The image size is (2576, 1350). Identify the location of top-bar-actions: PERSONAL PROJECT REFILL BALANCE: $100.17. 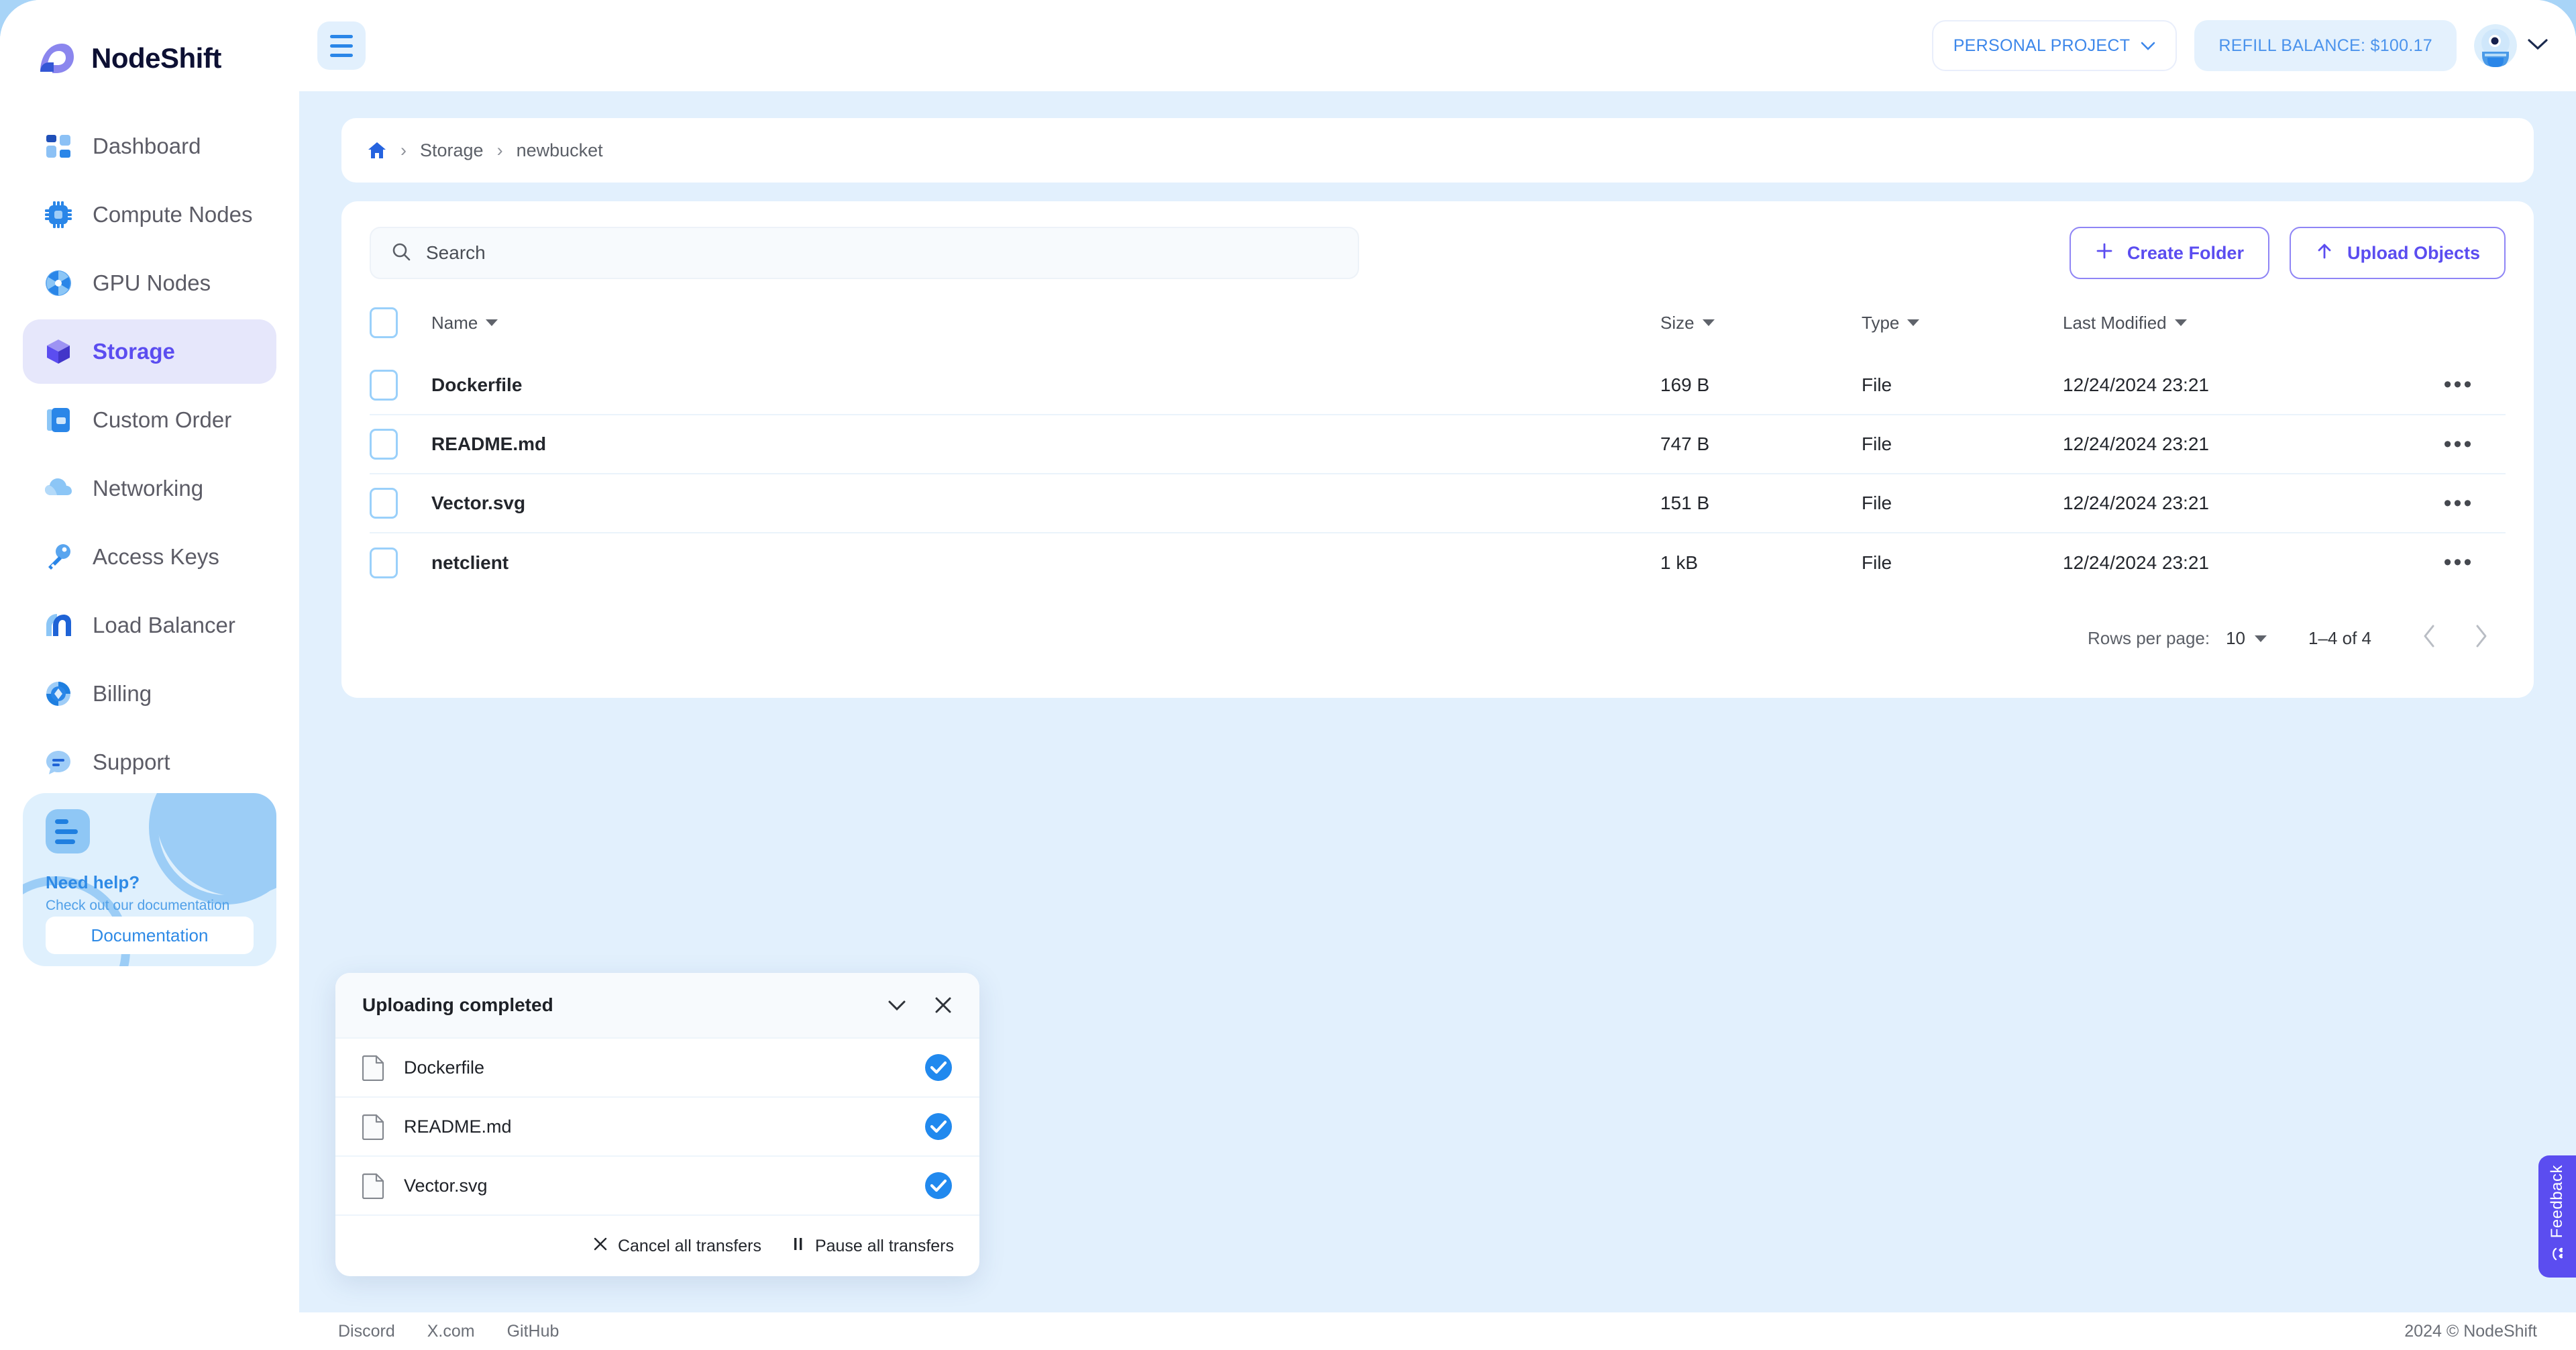
(2240, 45).